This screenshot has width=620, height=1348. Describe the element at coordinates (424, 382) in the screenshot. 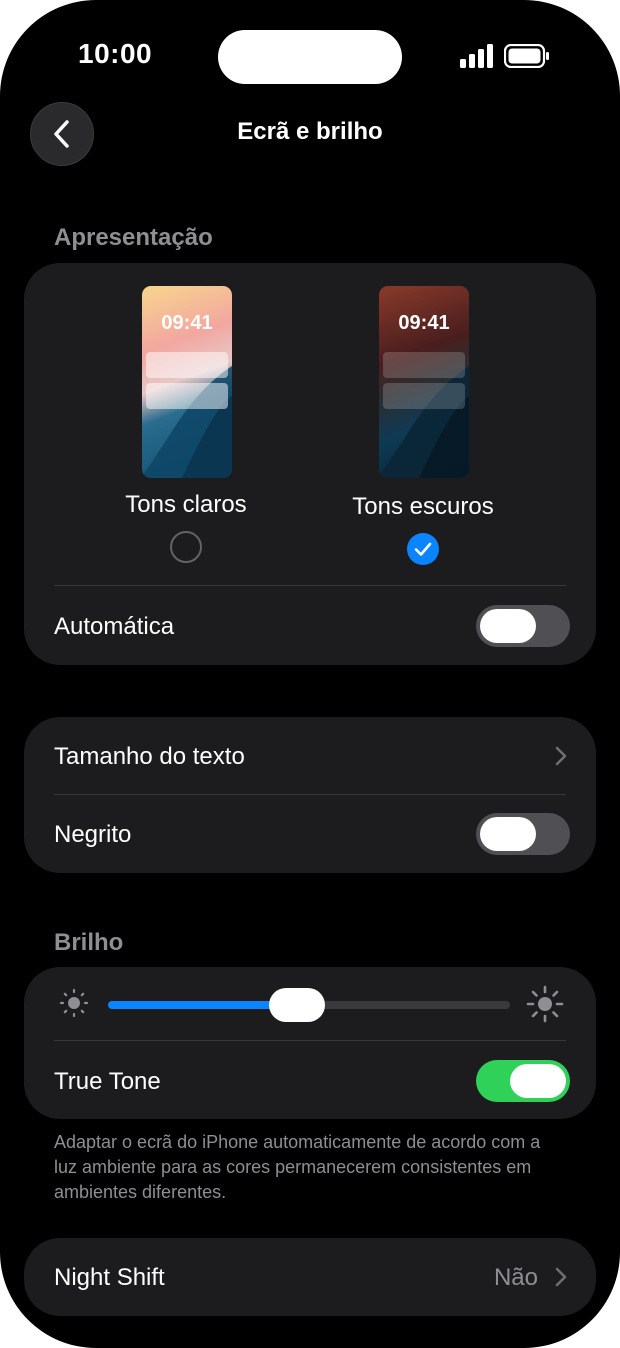

I see `dark-preview: 09:41` at that location.